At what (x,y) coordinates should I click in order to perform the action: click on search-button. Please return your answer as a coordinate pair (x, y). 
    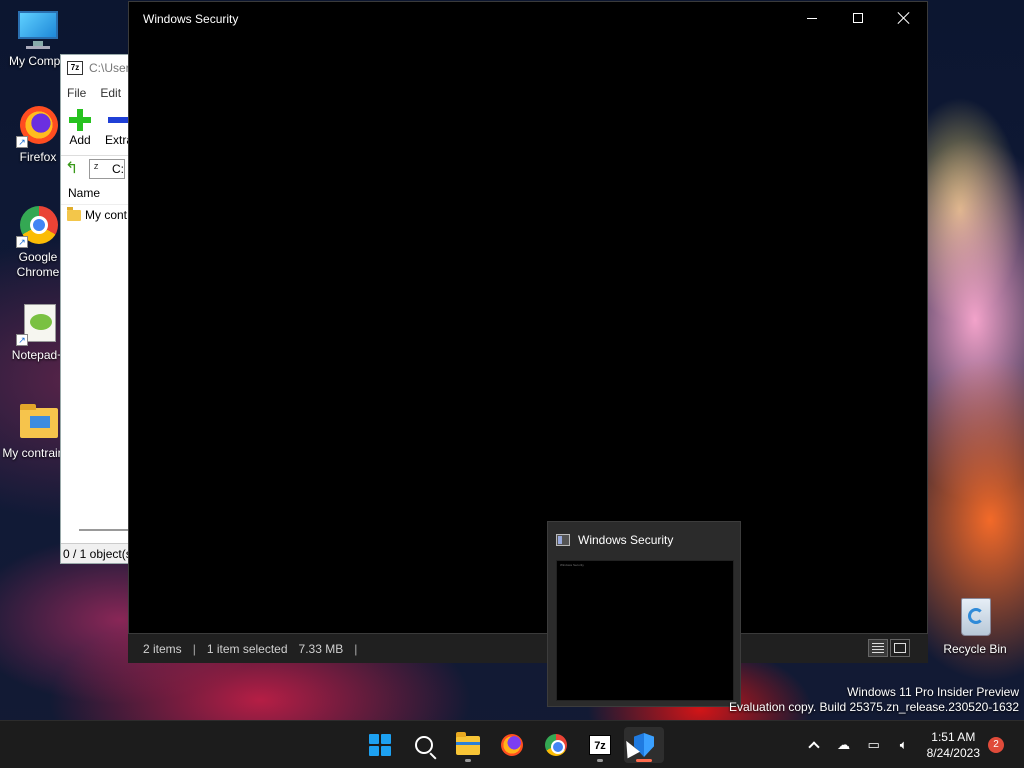
    Looking at the image, I should click on (424, 745).